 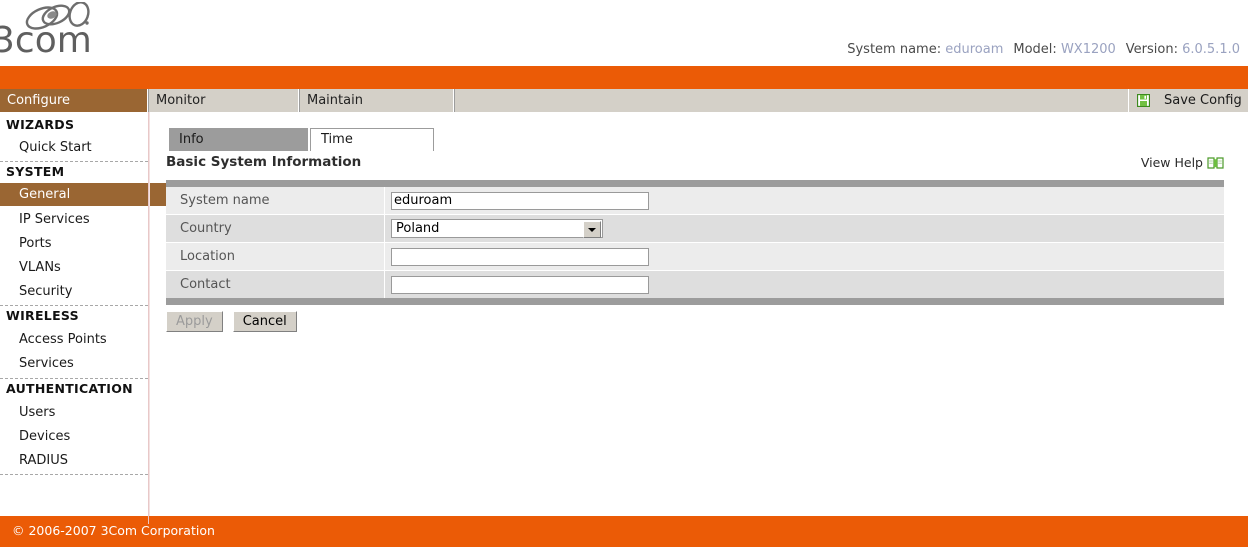 I want to click on version-label: Version:, so click(x=1151, y=49).